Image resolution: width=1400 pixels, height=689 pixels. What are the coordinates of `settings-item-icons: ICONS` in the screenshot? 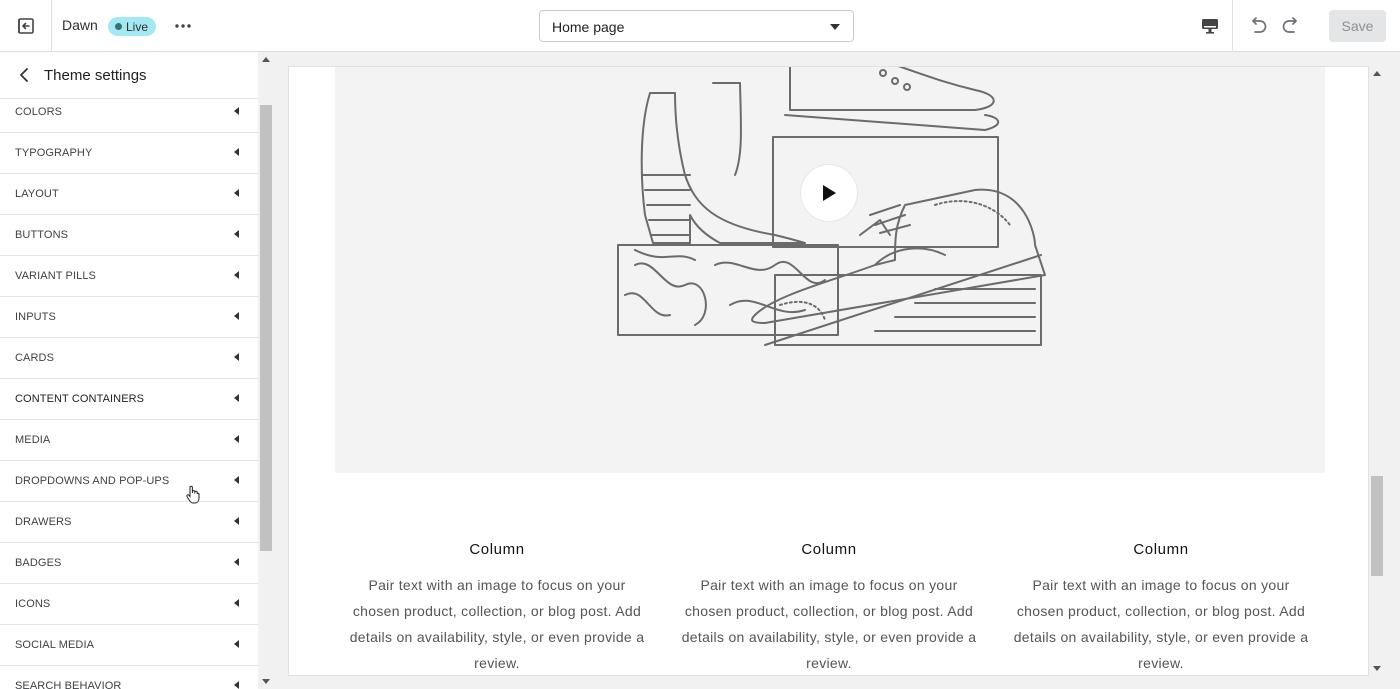 It's located at (129, 604).